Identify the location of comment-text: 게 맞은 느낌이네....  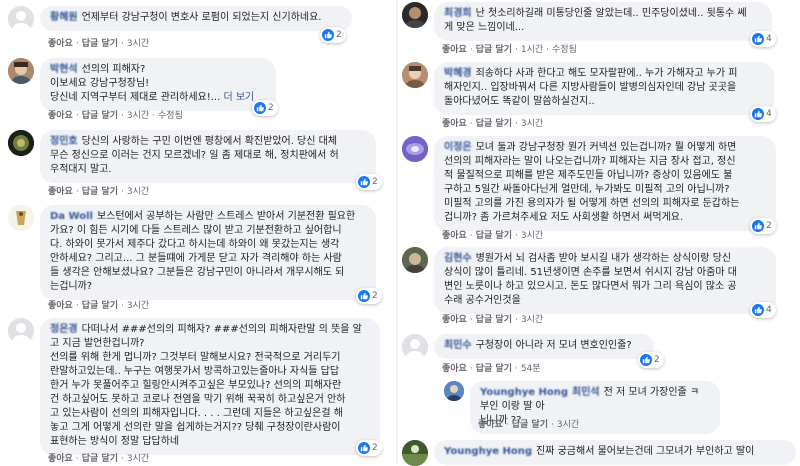
(484, 27).